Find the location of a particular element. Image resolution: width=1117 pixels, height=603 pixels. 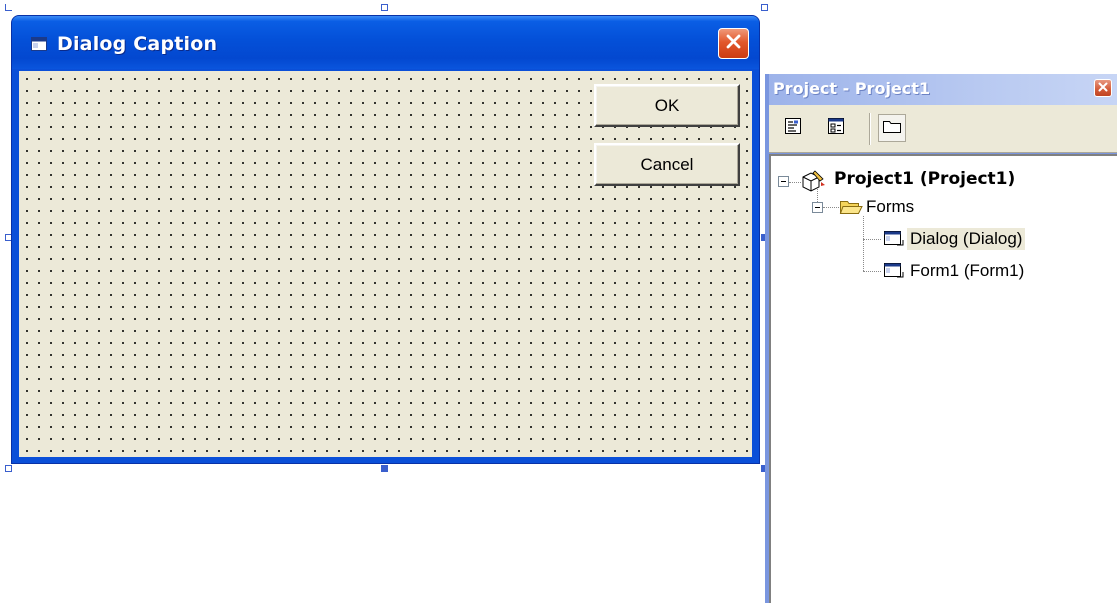

tree-node-project: Project1 (Project1) is located at coordinates (924, 179).